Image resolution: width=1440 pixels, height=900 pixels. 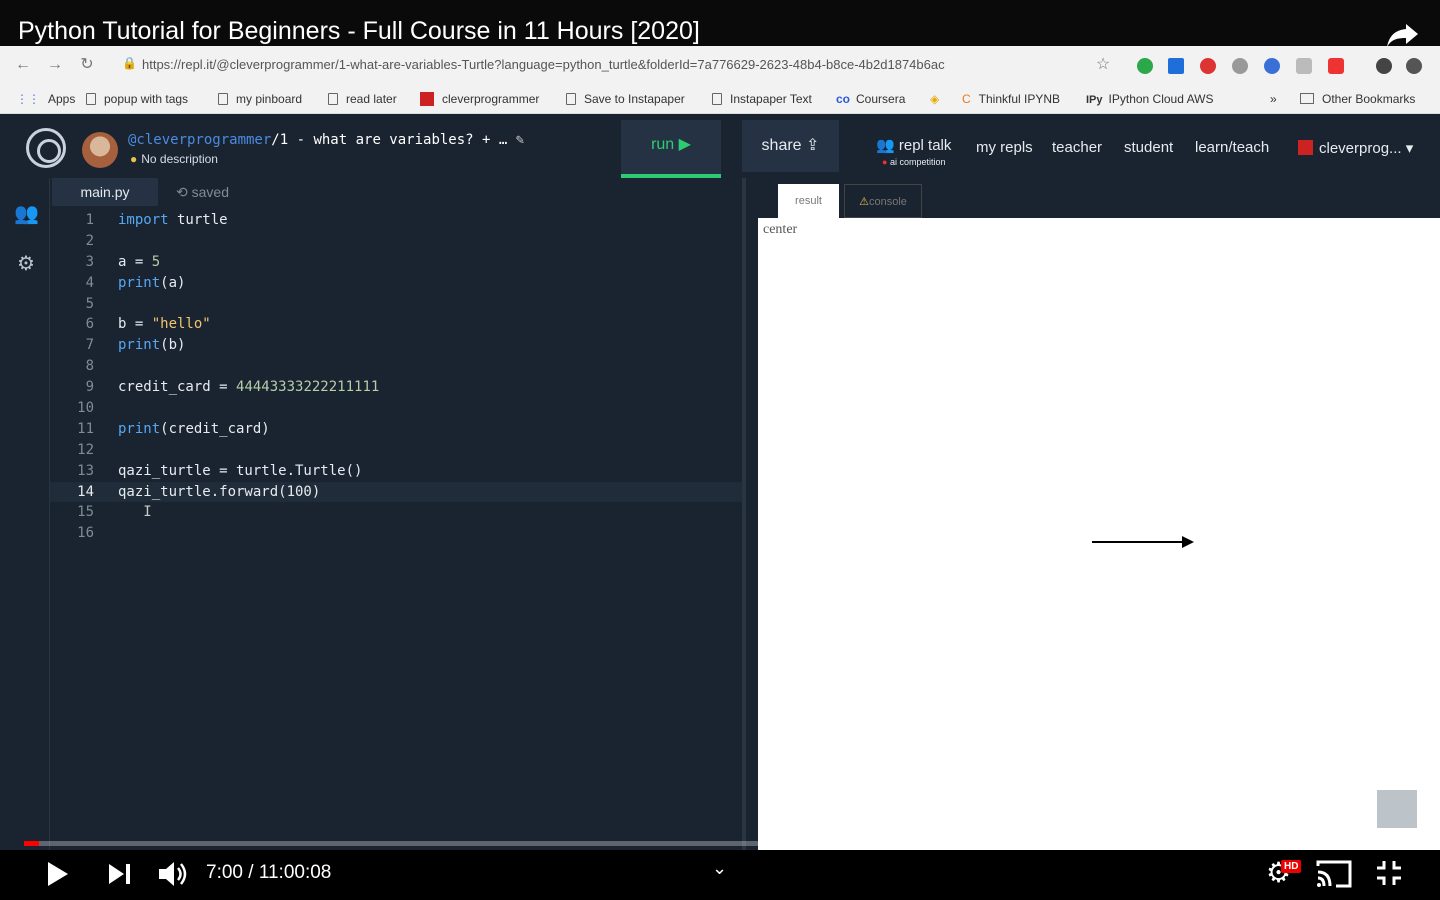 What do you see at coordinates (396, 429) in the screenshot?
I see `code-line: 11 print(credit_card)` at bounding box center [396, 429].